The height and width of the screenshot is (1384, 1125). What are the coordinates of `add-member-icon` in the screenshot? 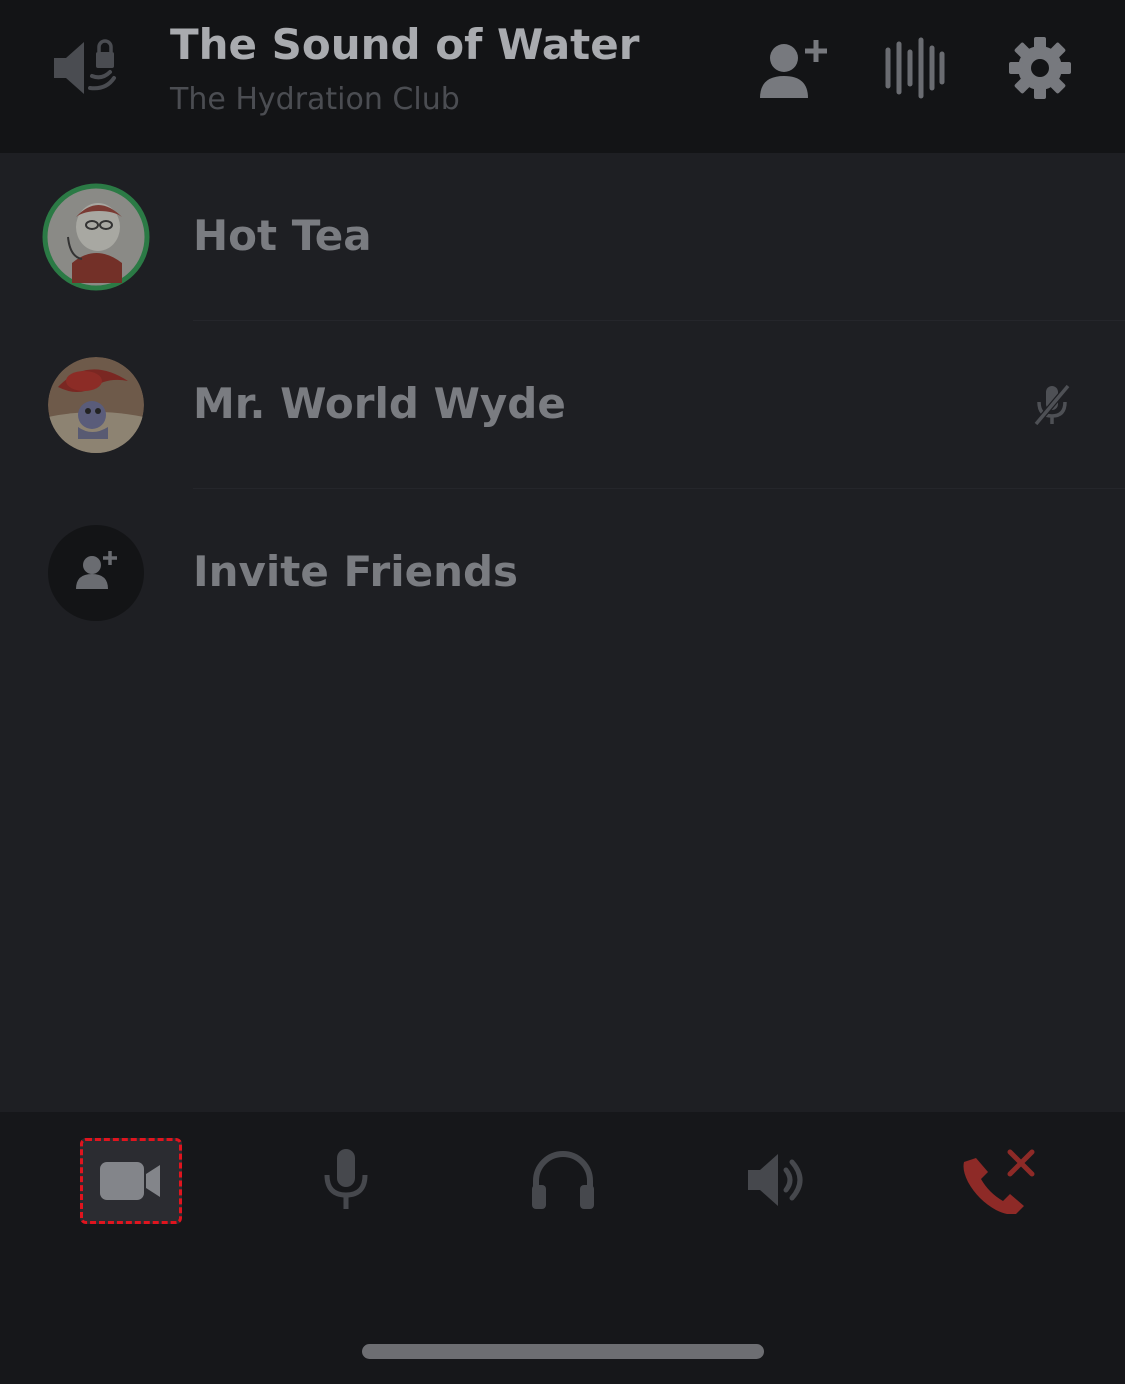 It's located at (793, 69).